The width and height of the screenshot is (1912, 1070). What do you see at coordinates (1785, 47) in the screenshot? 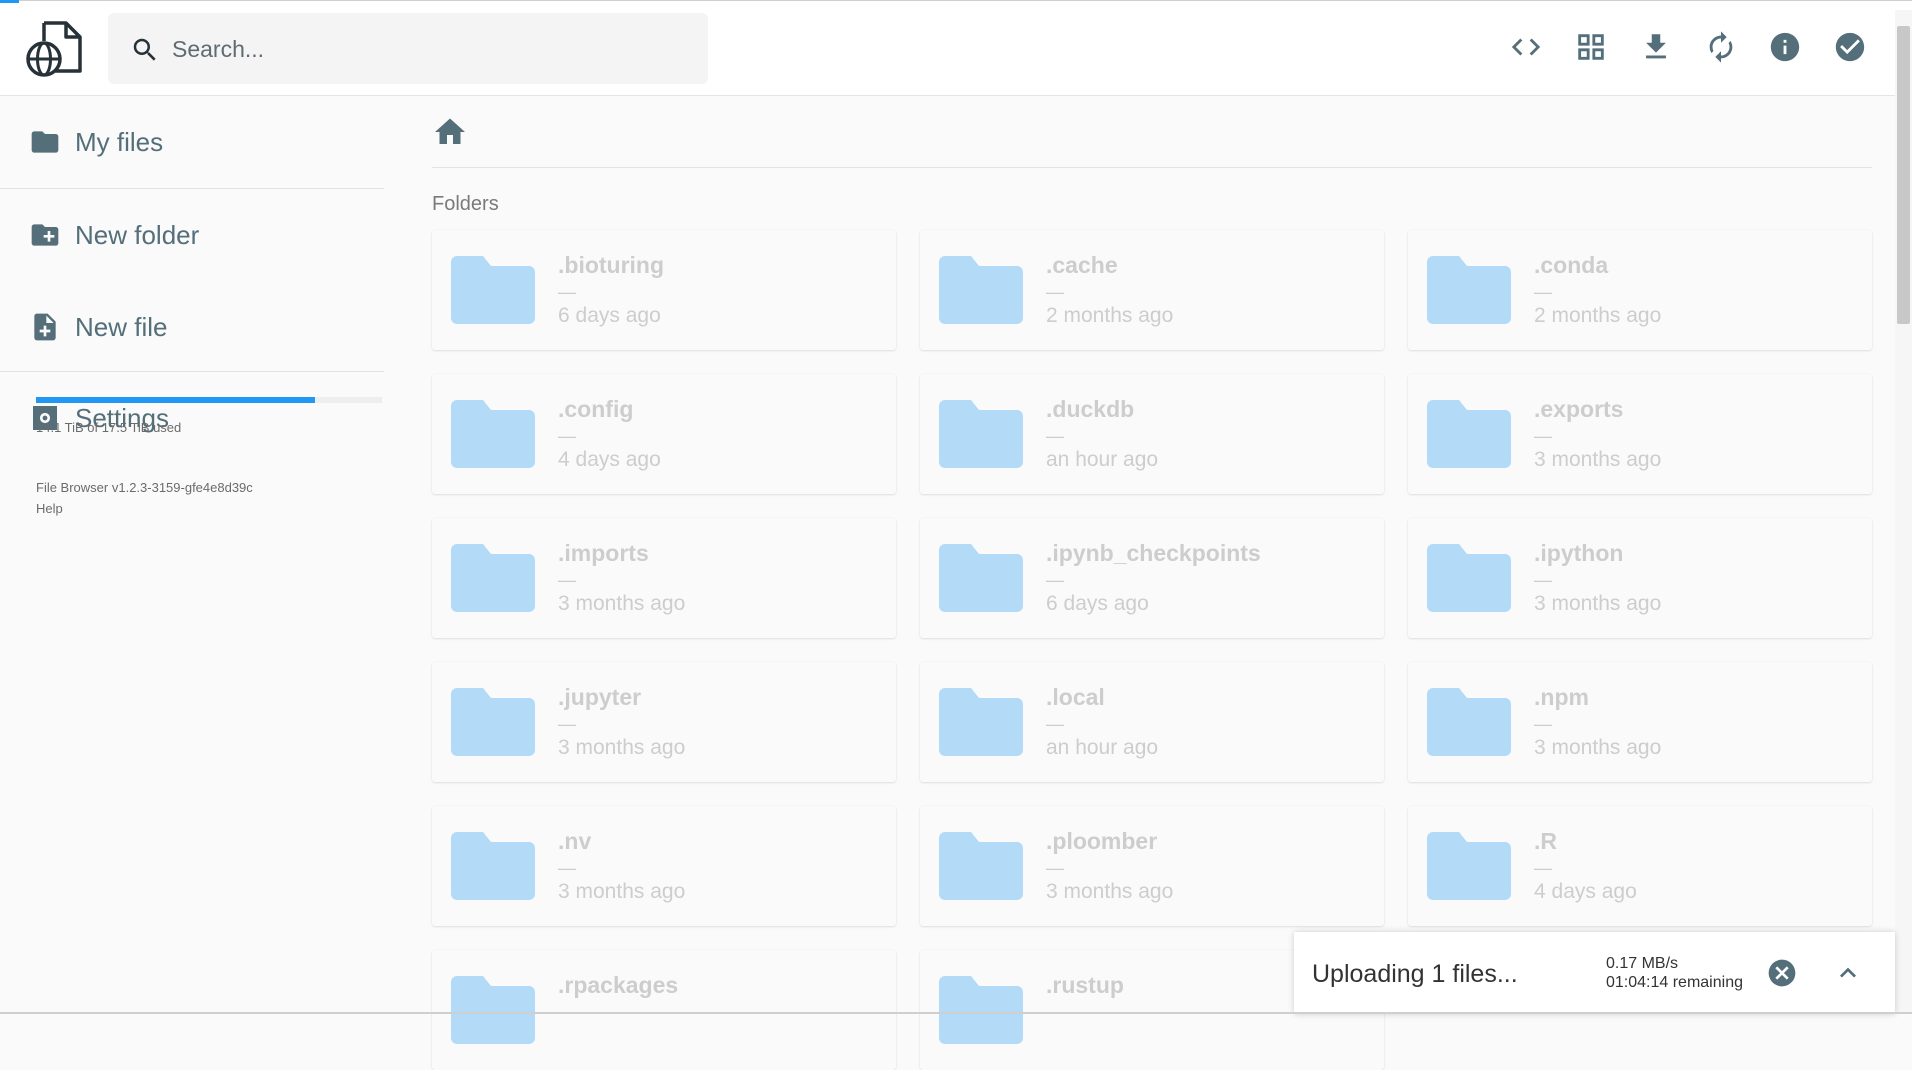
I see `info-button` at bounding box center [1785, 47].